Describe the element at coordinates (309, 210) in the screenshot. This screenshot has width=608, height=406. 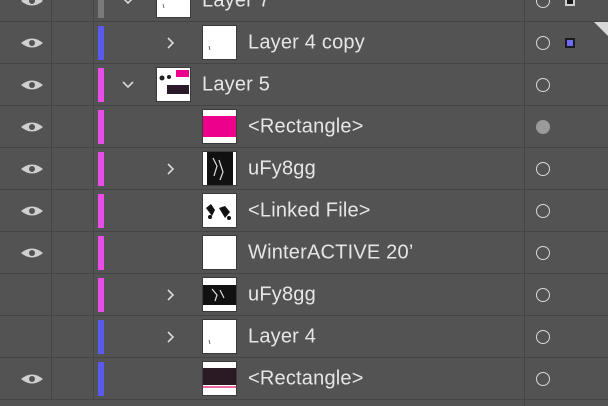
I see `layer-name: <Linked File>` at that location.